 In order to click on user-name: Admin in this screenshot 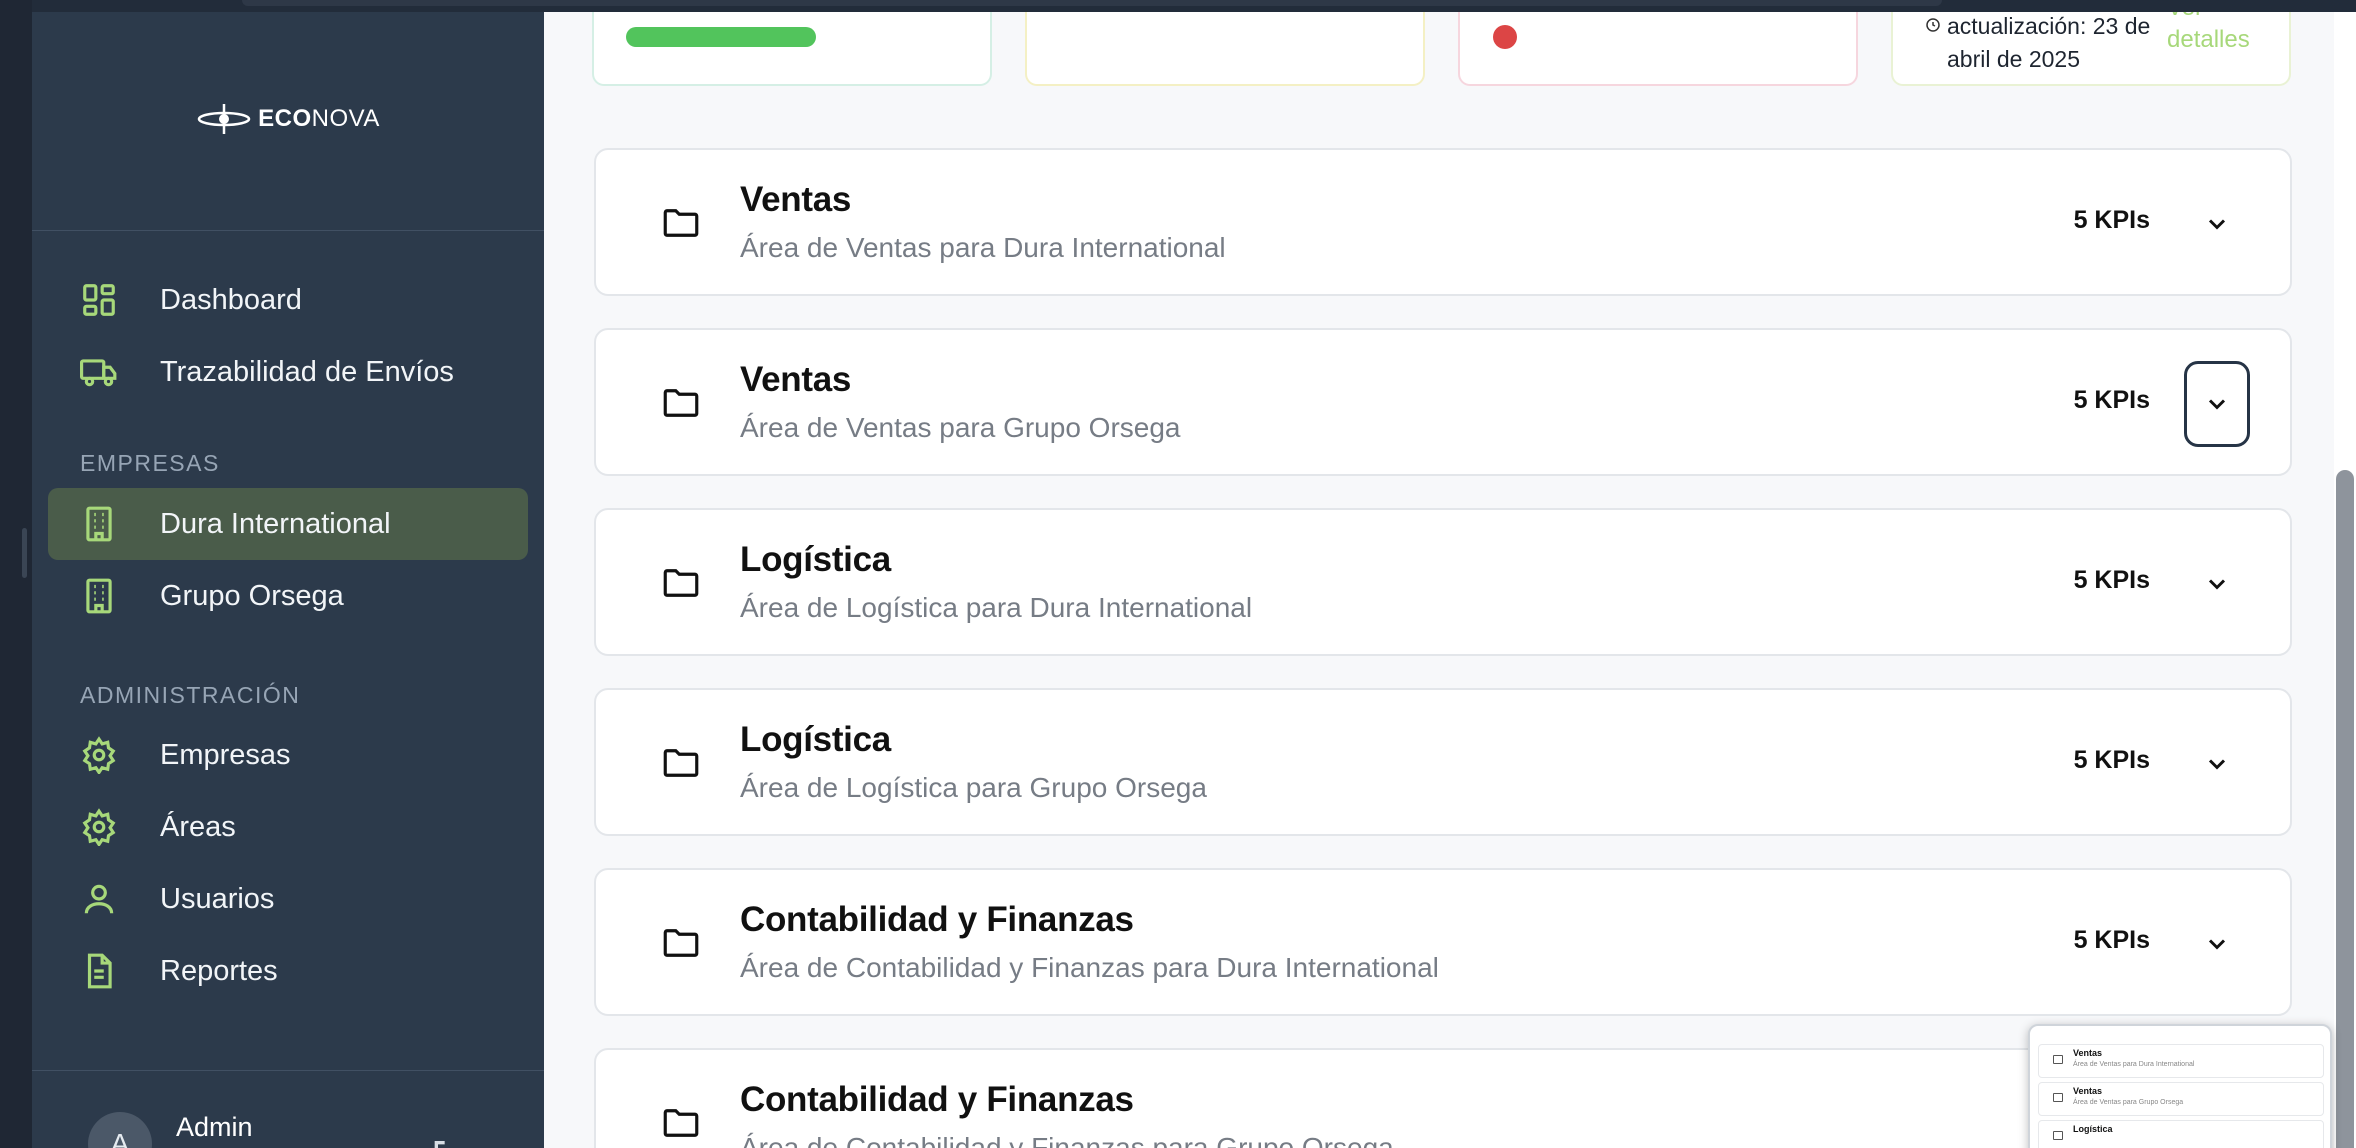, I will do `click(214, 1127)`.